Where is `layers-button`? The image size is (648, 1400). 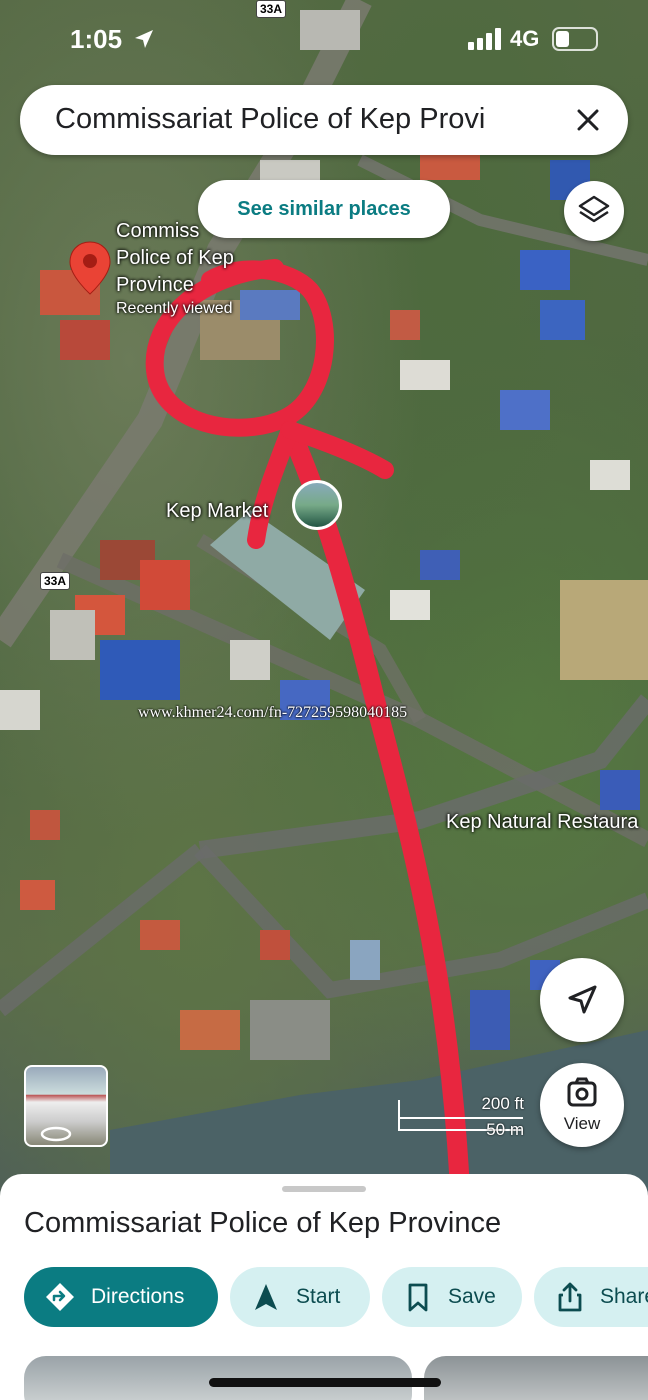 layers-button is located at coordinates (594, 211).